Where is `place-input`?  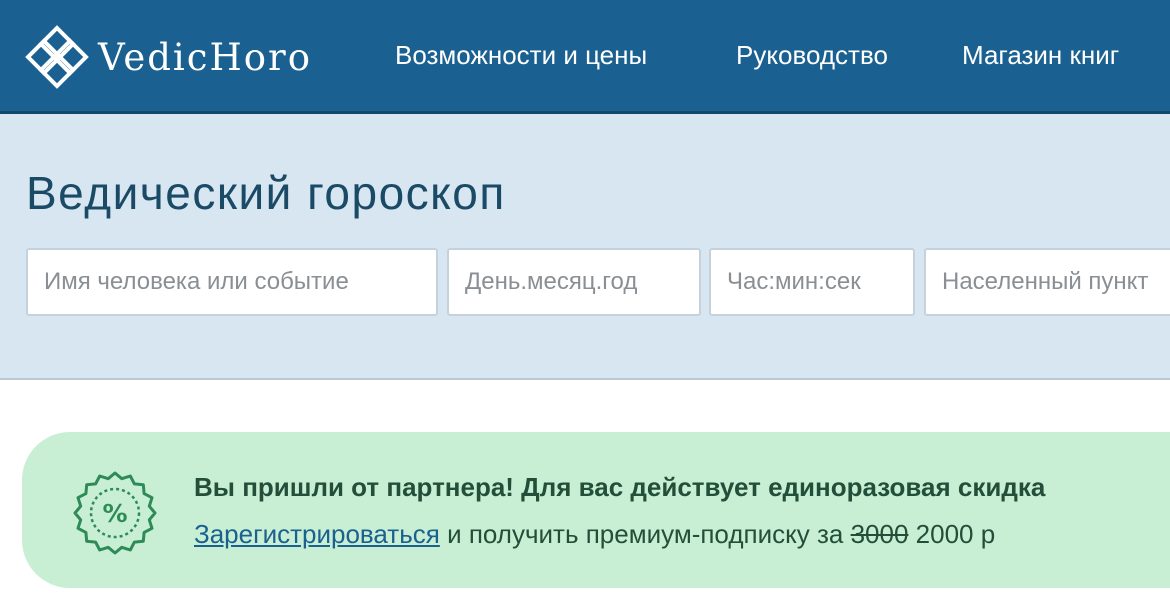
place-input is located at coordinates (1047, 282).